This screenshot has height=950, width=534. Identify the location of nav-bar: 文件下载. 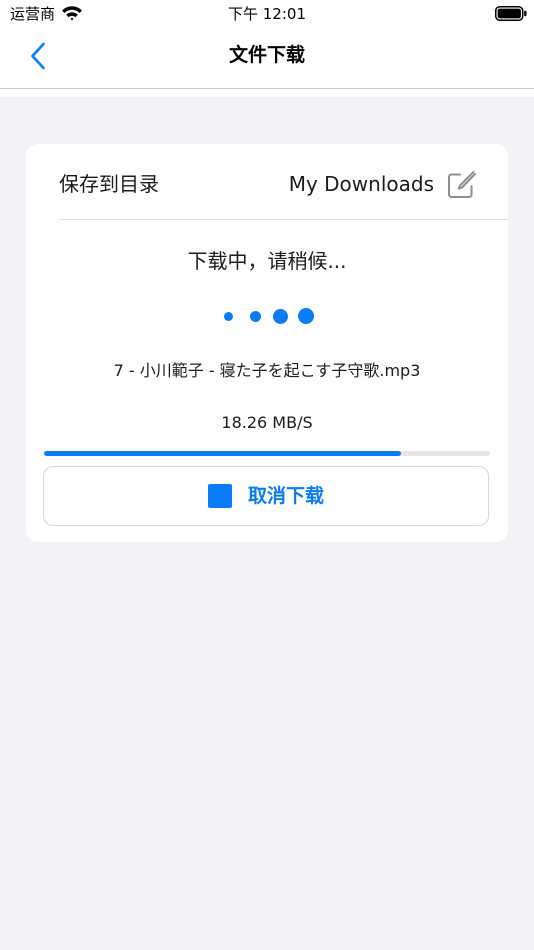
(267, 56).